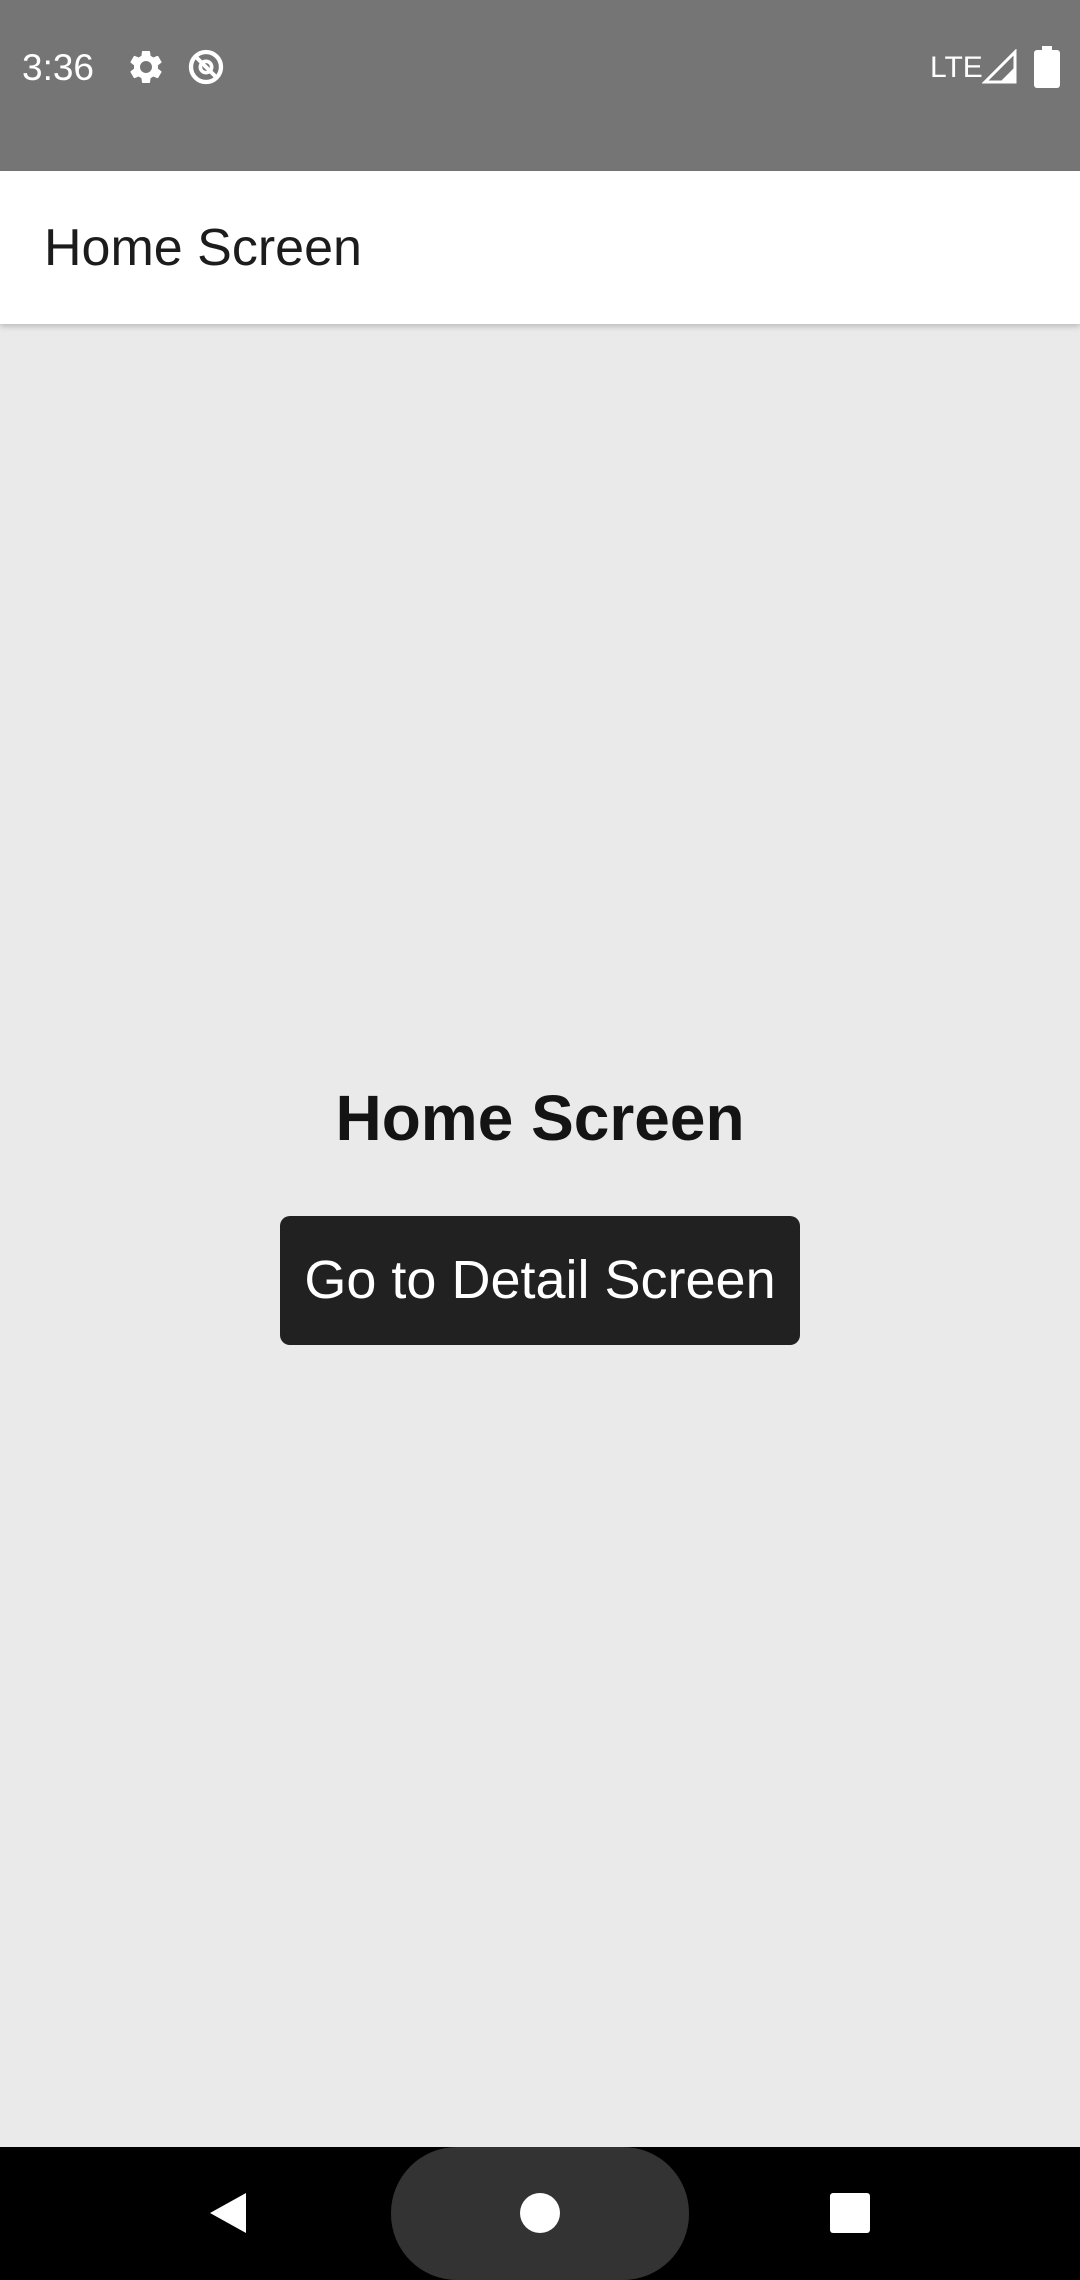 Image resolution: width=1080 pixels, height=2280 pixels. I want to click on network-type-label: LTE, so click(956, 67).